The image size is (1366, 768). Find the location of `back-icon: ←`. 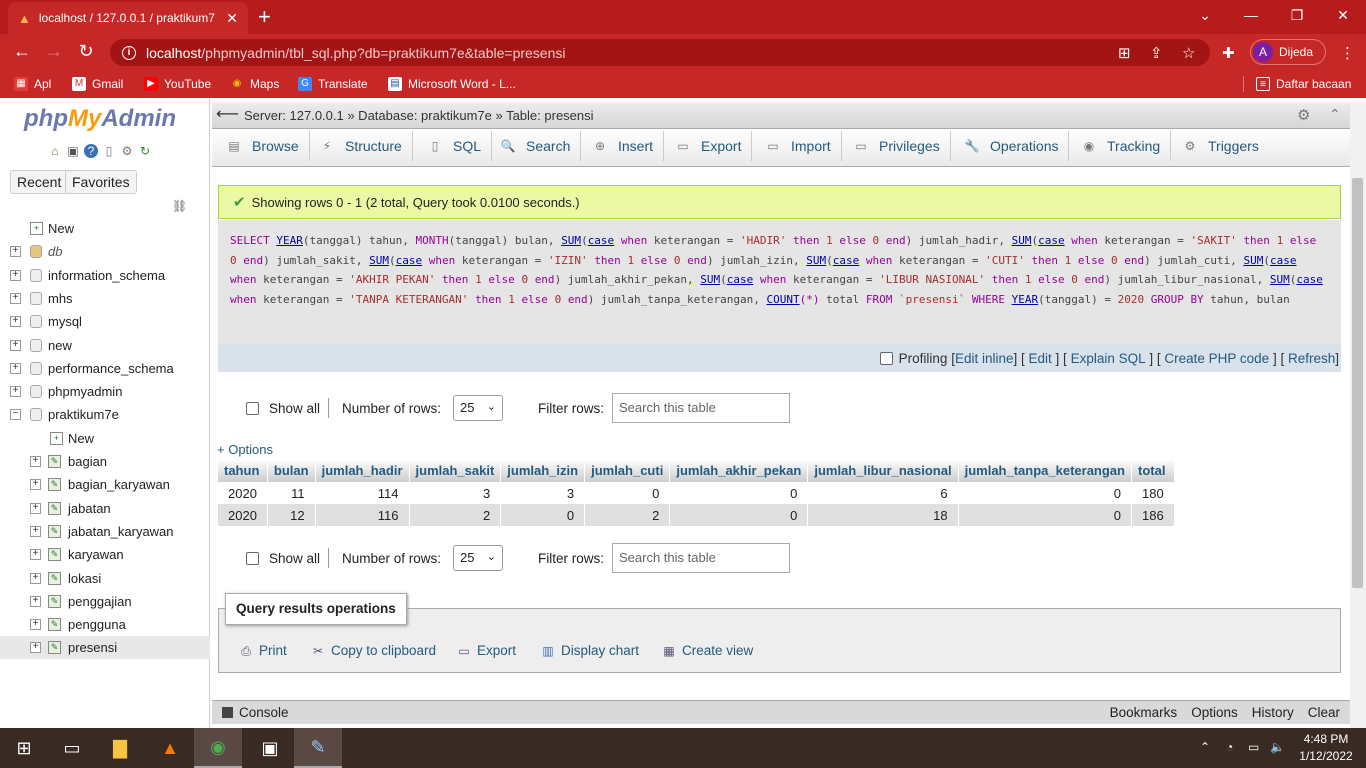

back-icon: ← is located at coordinates (22, 51).